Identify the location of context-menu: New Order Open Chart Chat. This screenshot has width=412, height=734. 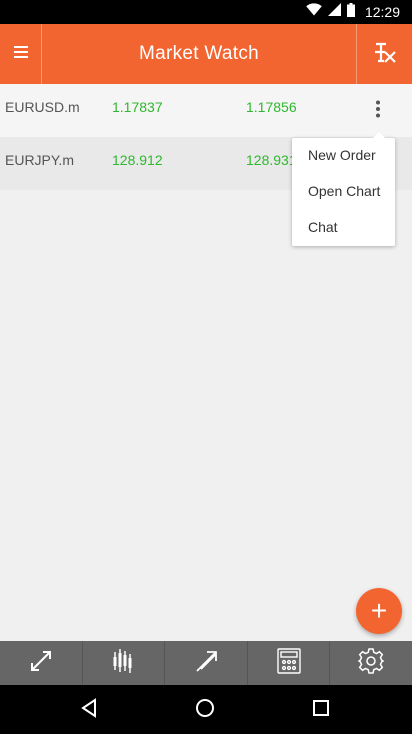
(343, 189).